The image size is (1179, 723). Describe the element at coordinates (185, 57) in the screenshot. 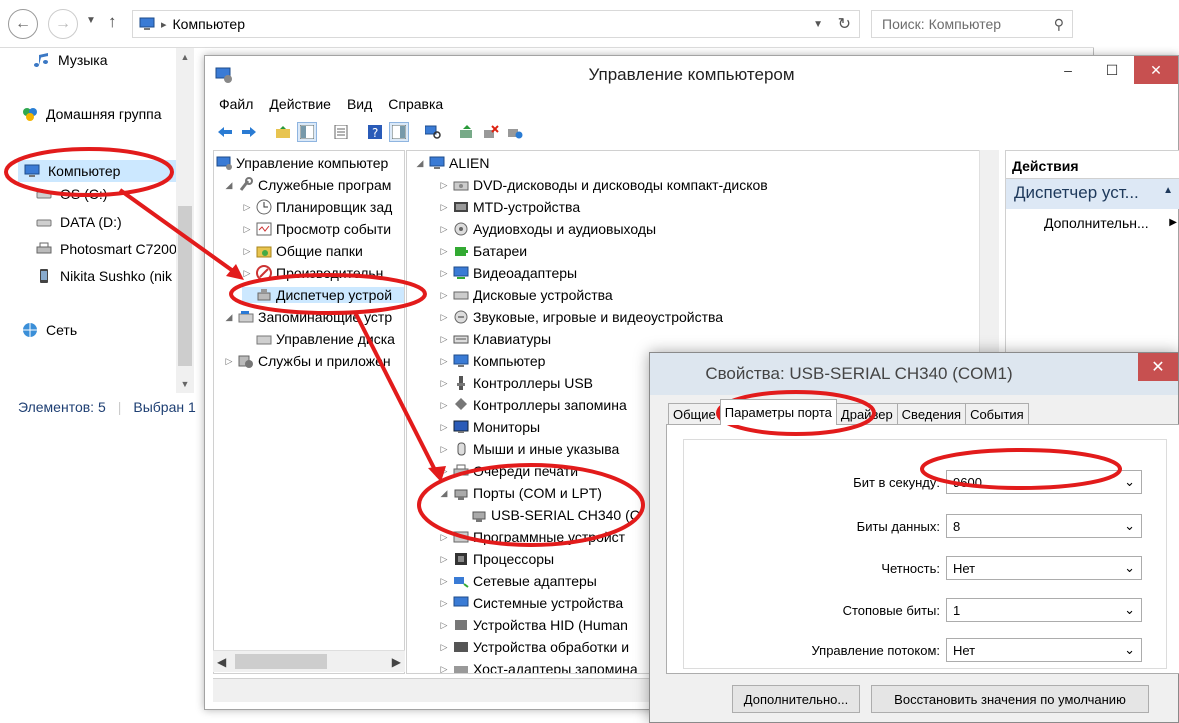

I see `scroll-up-icon: ▲` at that location.